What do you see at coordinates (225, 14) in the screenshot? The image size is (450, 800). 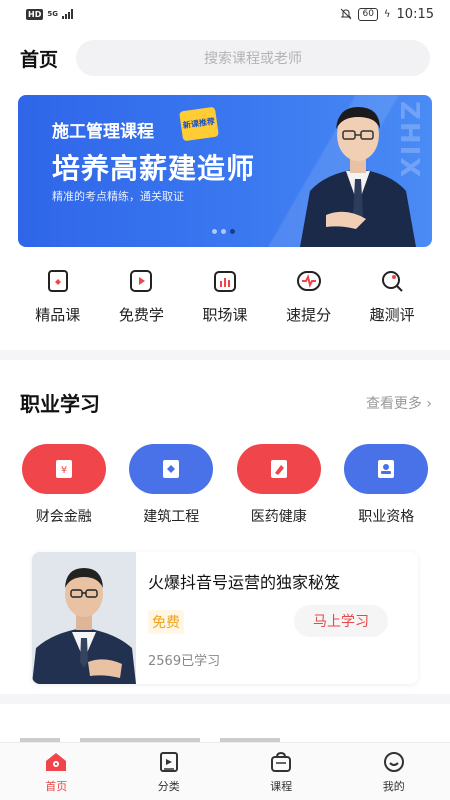 I see `status-bar: HD 5G 60 ϟ 10:15` at bounding box center [225, 14].